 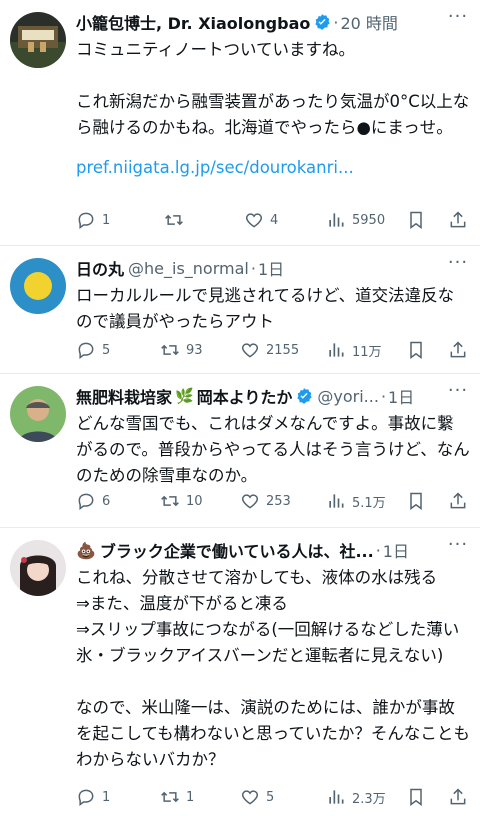 I want to click on repost-button: 1, so click(x=177, y=797).